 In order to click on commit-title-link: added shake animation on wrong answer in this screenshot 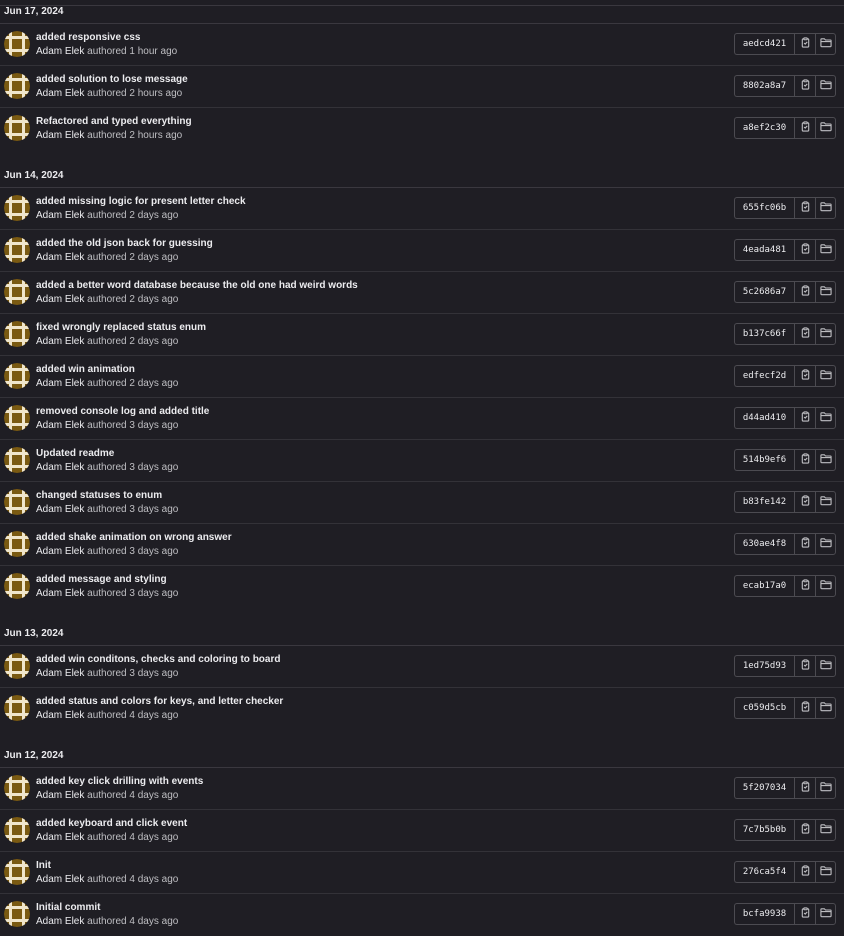, I will do `click(134, 537)`.